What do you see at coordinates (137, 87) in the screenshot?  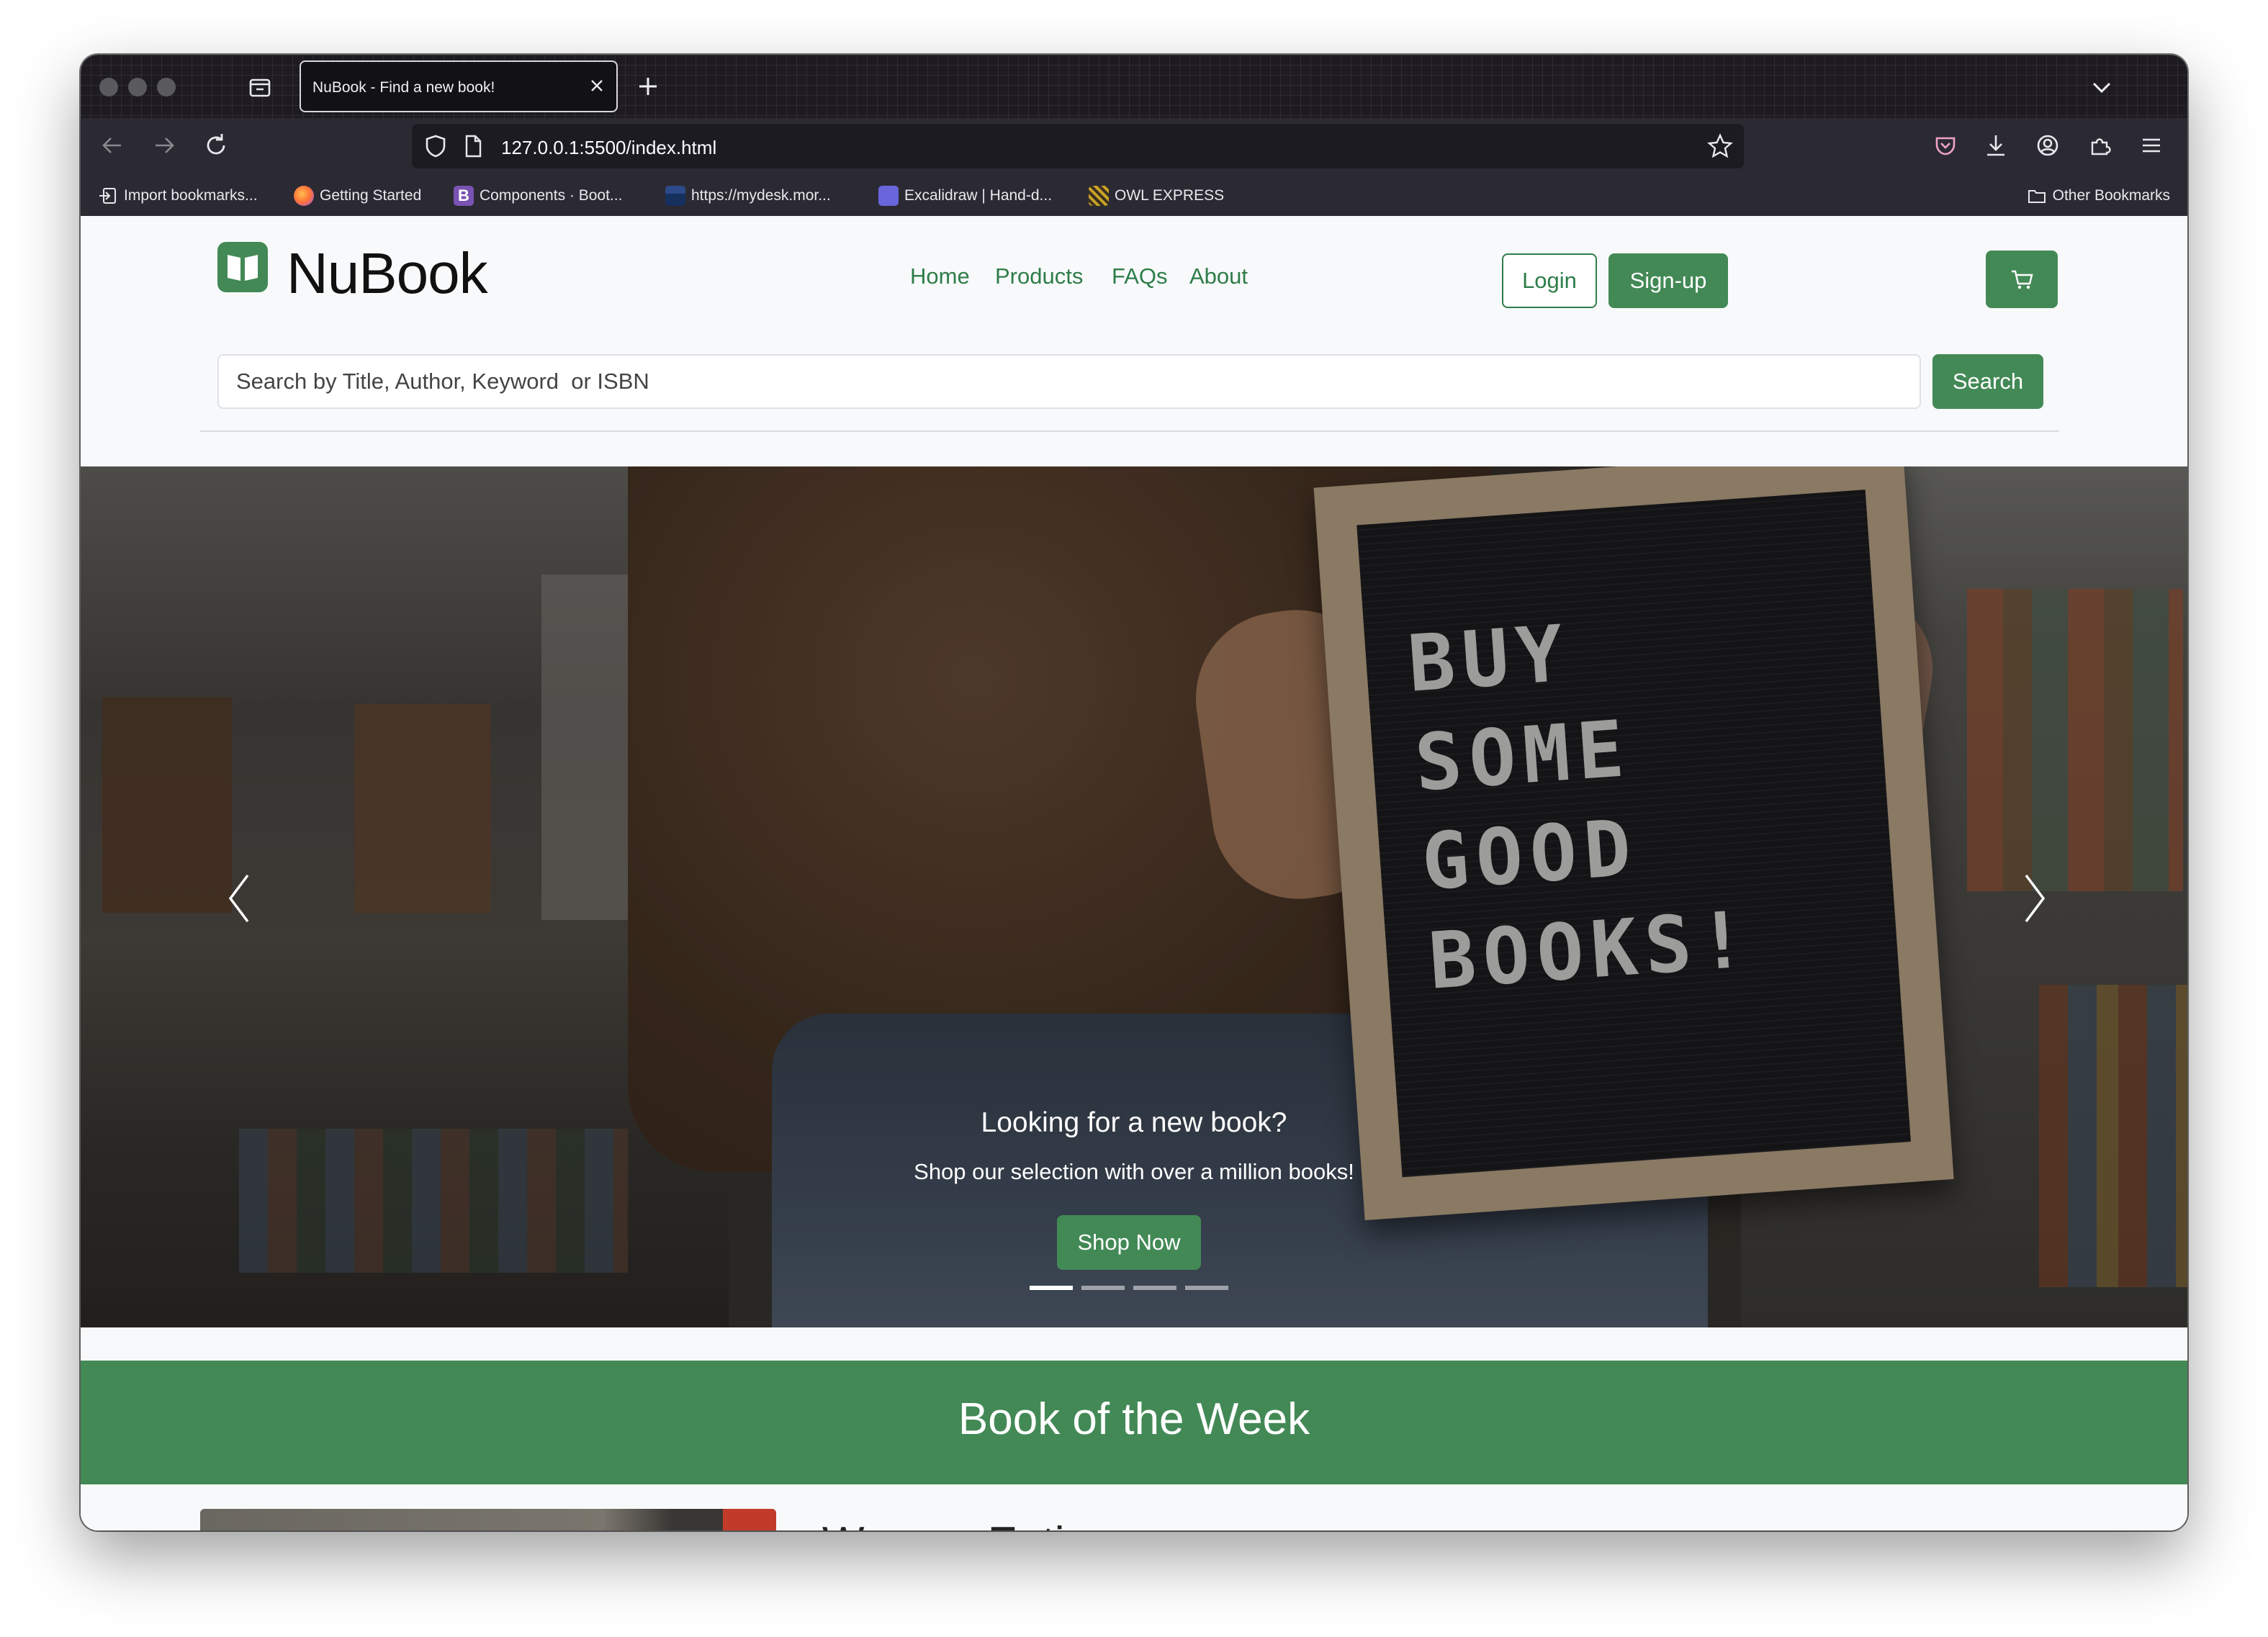 I see `minimize-window-button` at bounding box center [137, 87].